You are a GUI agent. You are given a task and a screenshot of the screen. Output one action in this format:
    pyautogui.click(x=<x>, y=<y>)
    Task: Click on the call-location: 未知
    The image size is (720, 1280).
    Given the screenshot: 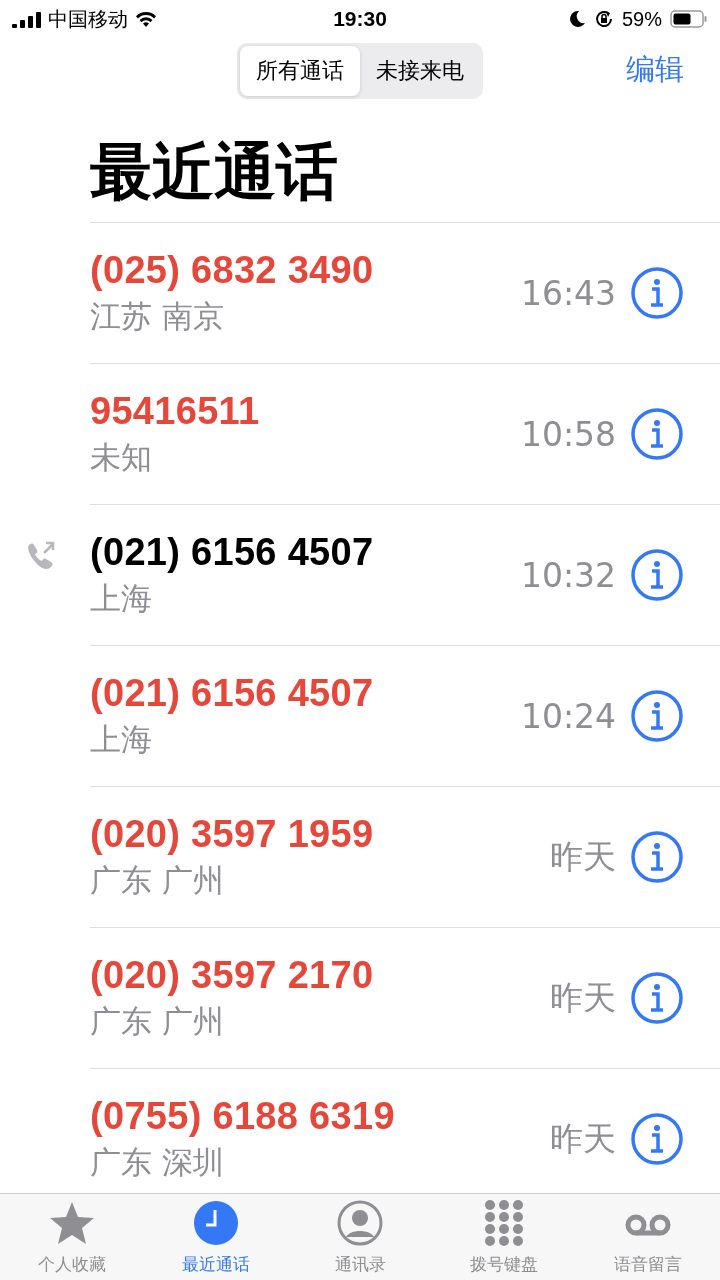 What is the action you would take?
    pyautogui.click(x=121, y=457)
    